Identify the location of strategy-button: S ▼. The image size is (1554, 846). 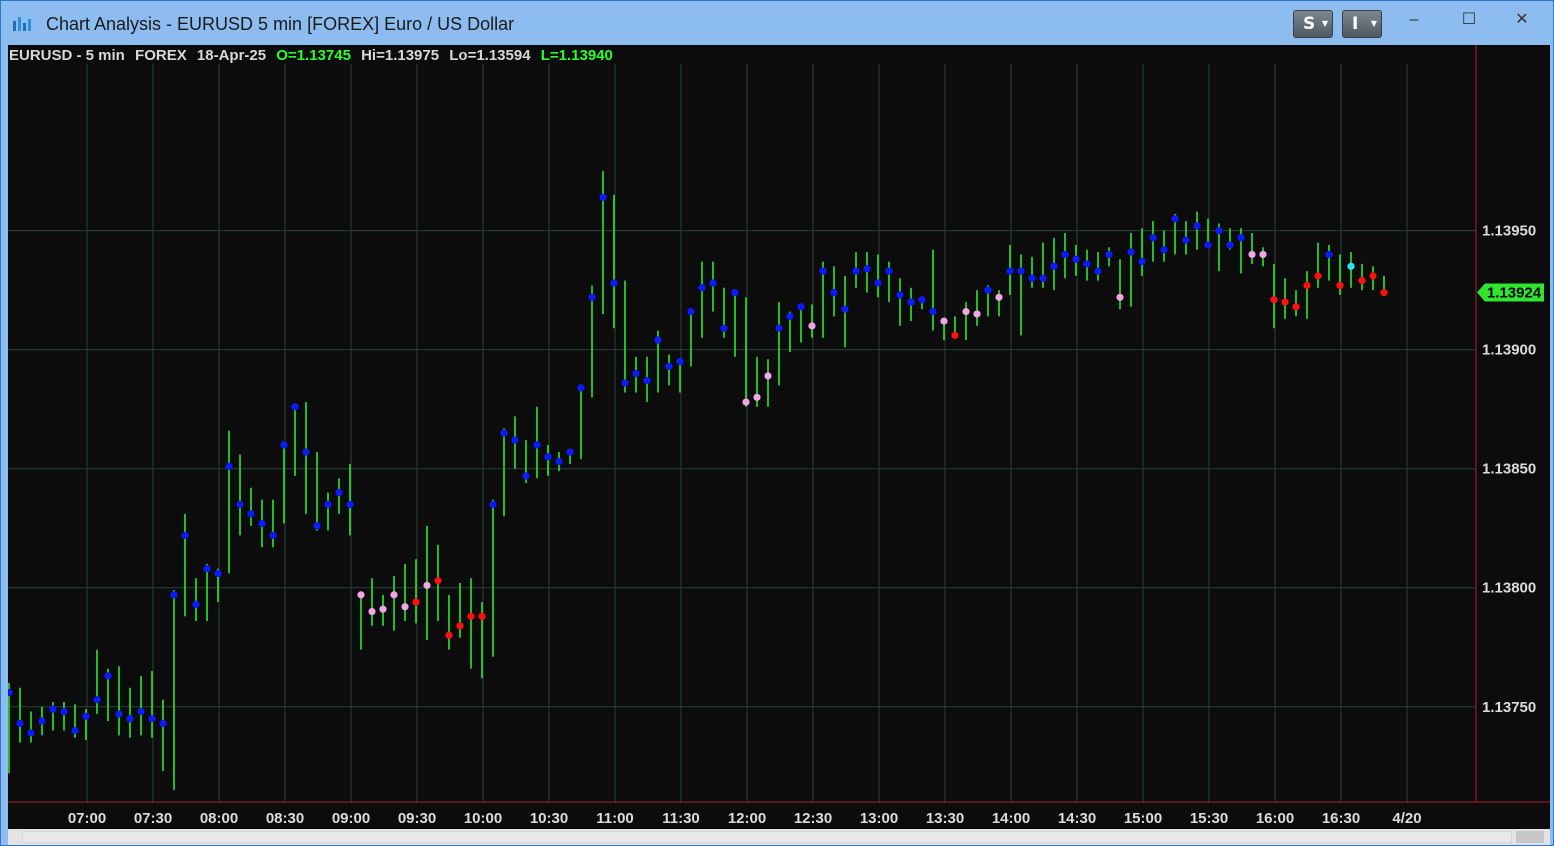
(1313, 24).